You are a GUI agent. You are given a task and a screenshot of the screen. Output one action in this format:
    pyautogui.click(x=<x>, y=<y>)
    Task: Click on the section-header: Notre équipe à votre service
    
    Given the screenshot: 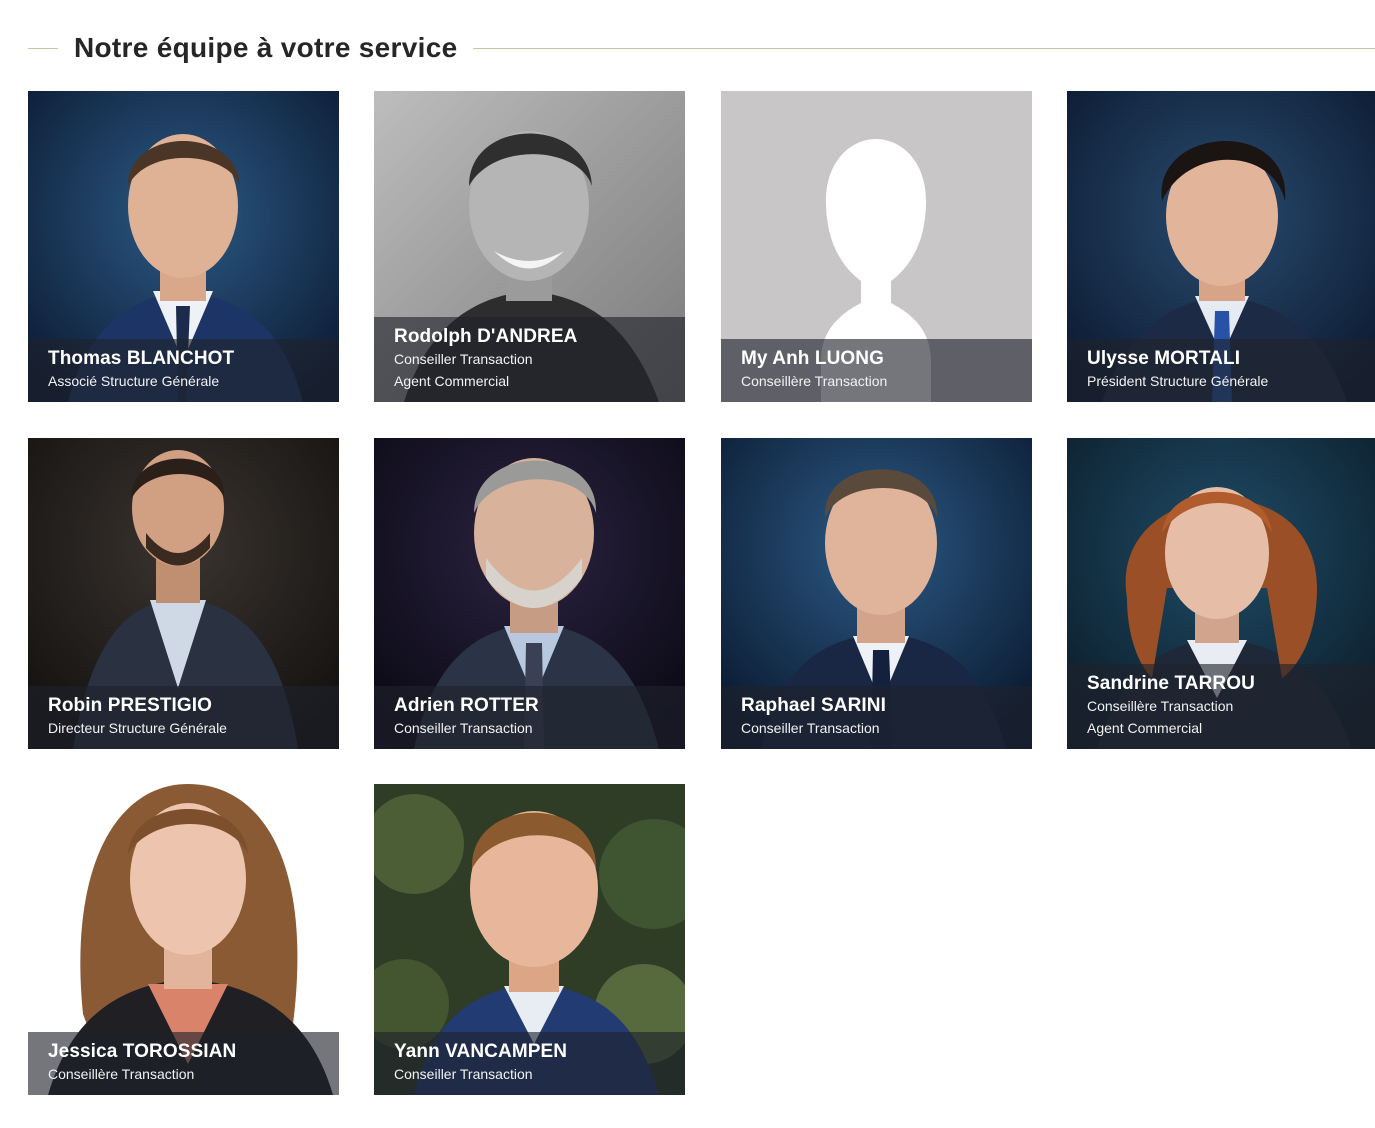 What is the action you would take?
    pyautogui.click(x=701, y=48)
    